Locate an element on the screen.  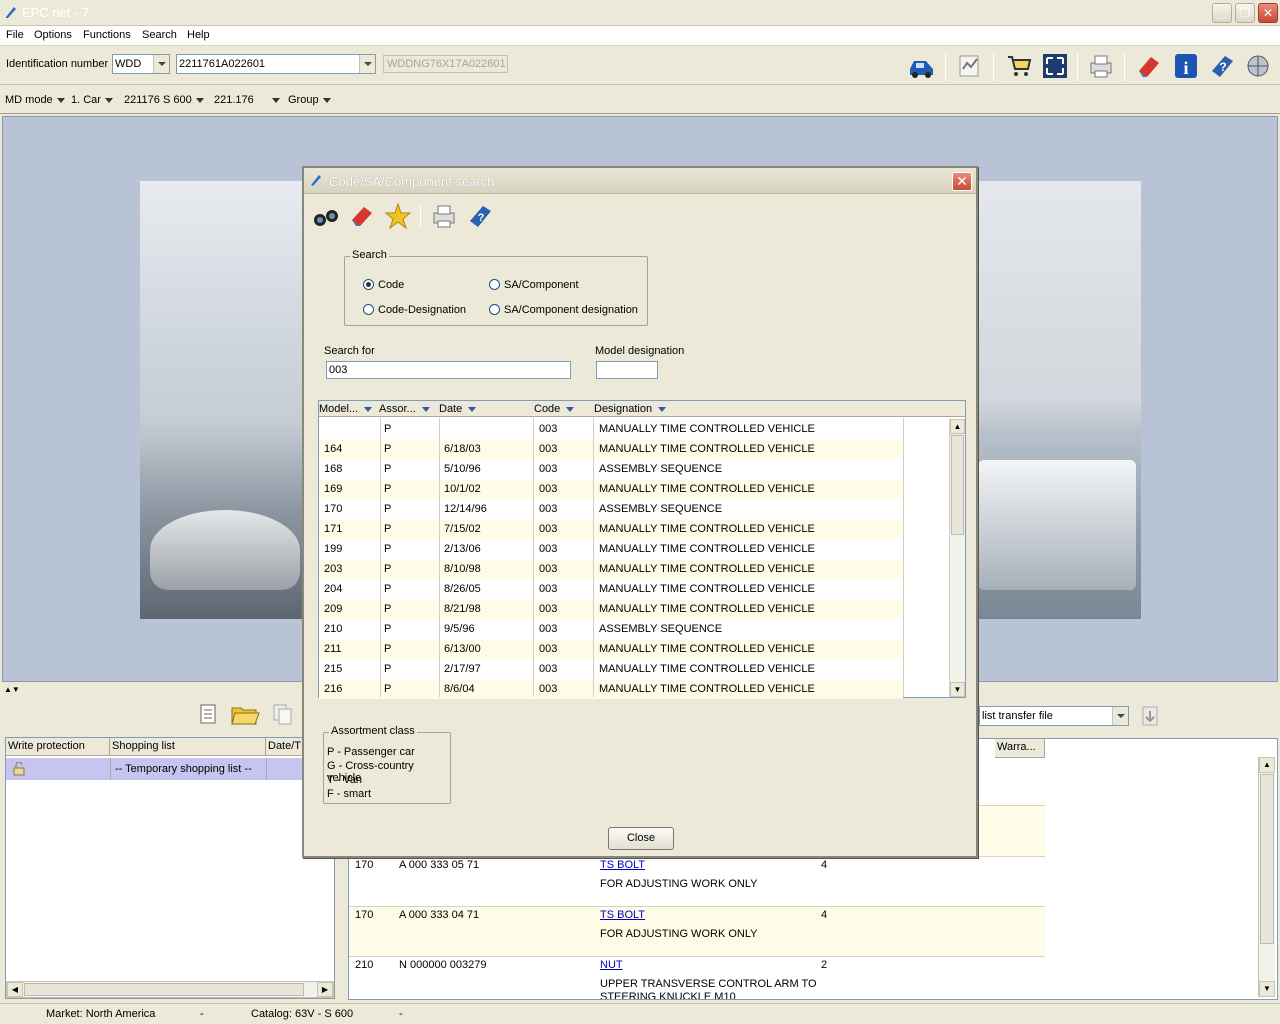
star-icon is located at coordinates (398, 216).